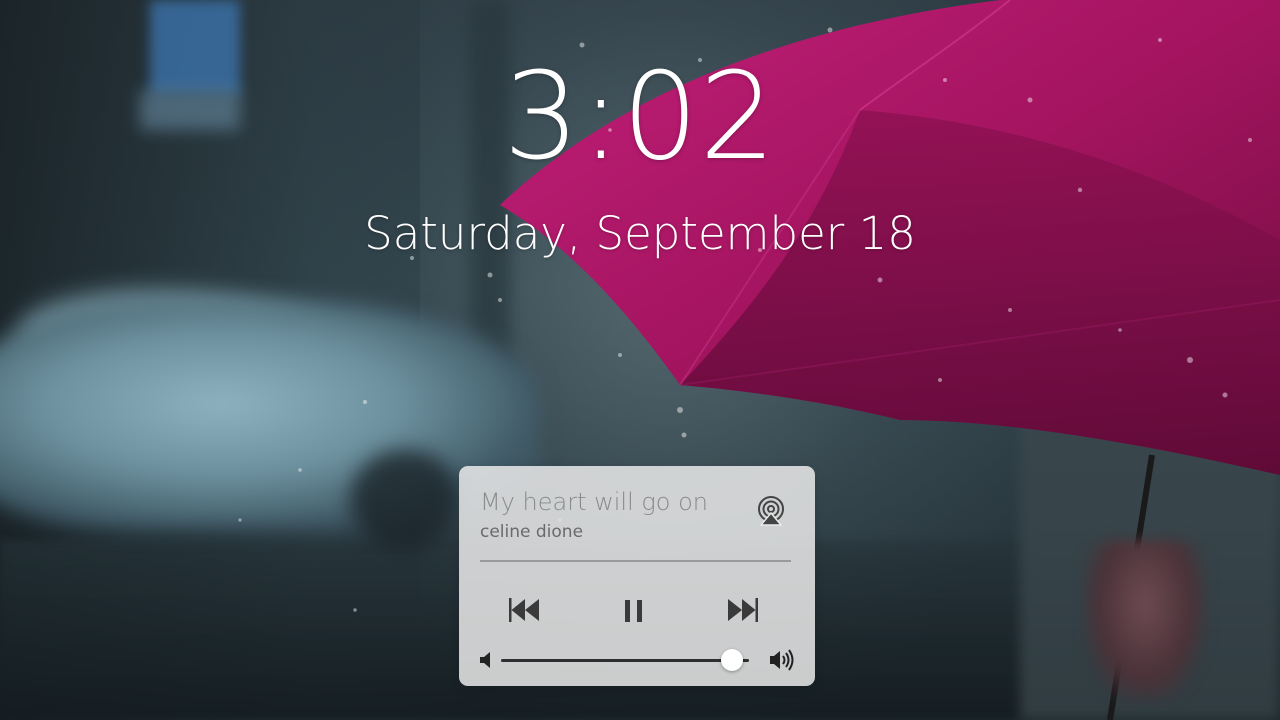 The width and height of the screenshot is (1280, 720). I want to click on previous-track-button, so click(525, 610).